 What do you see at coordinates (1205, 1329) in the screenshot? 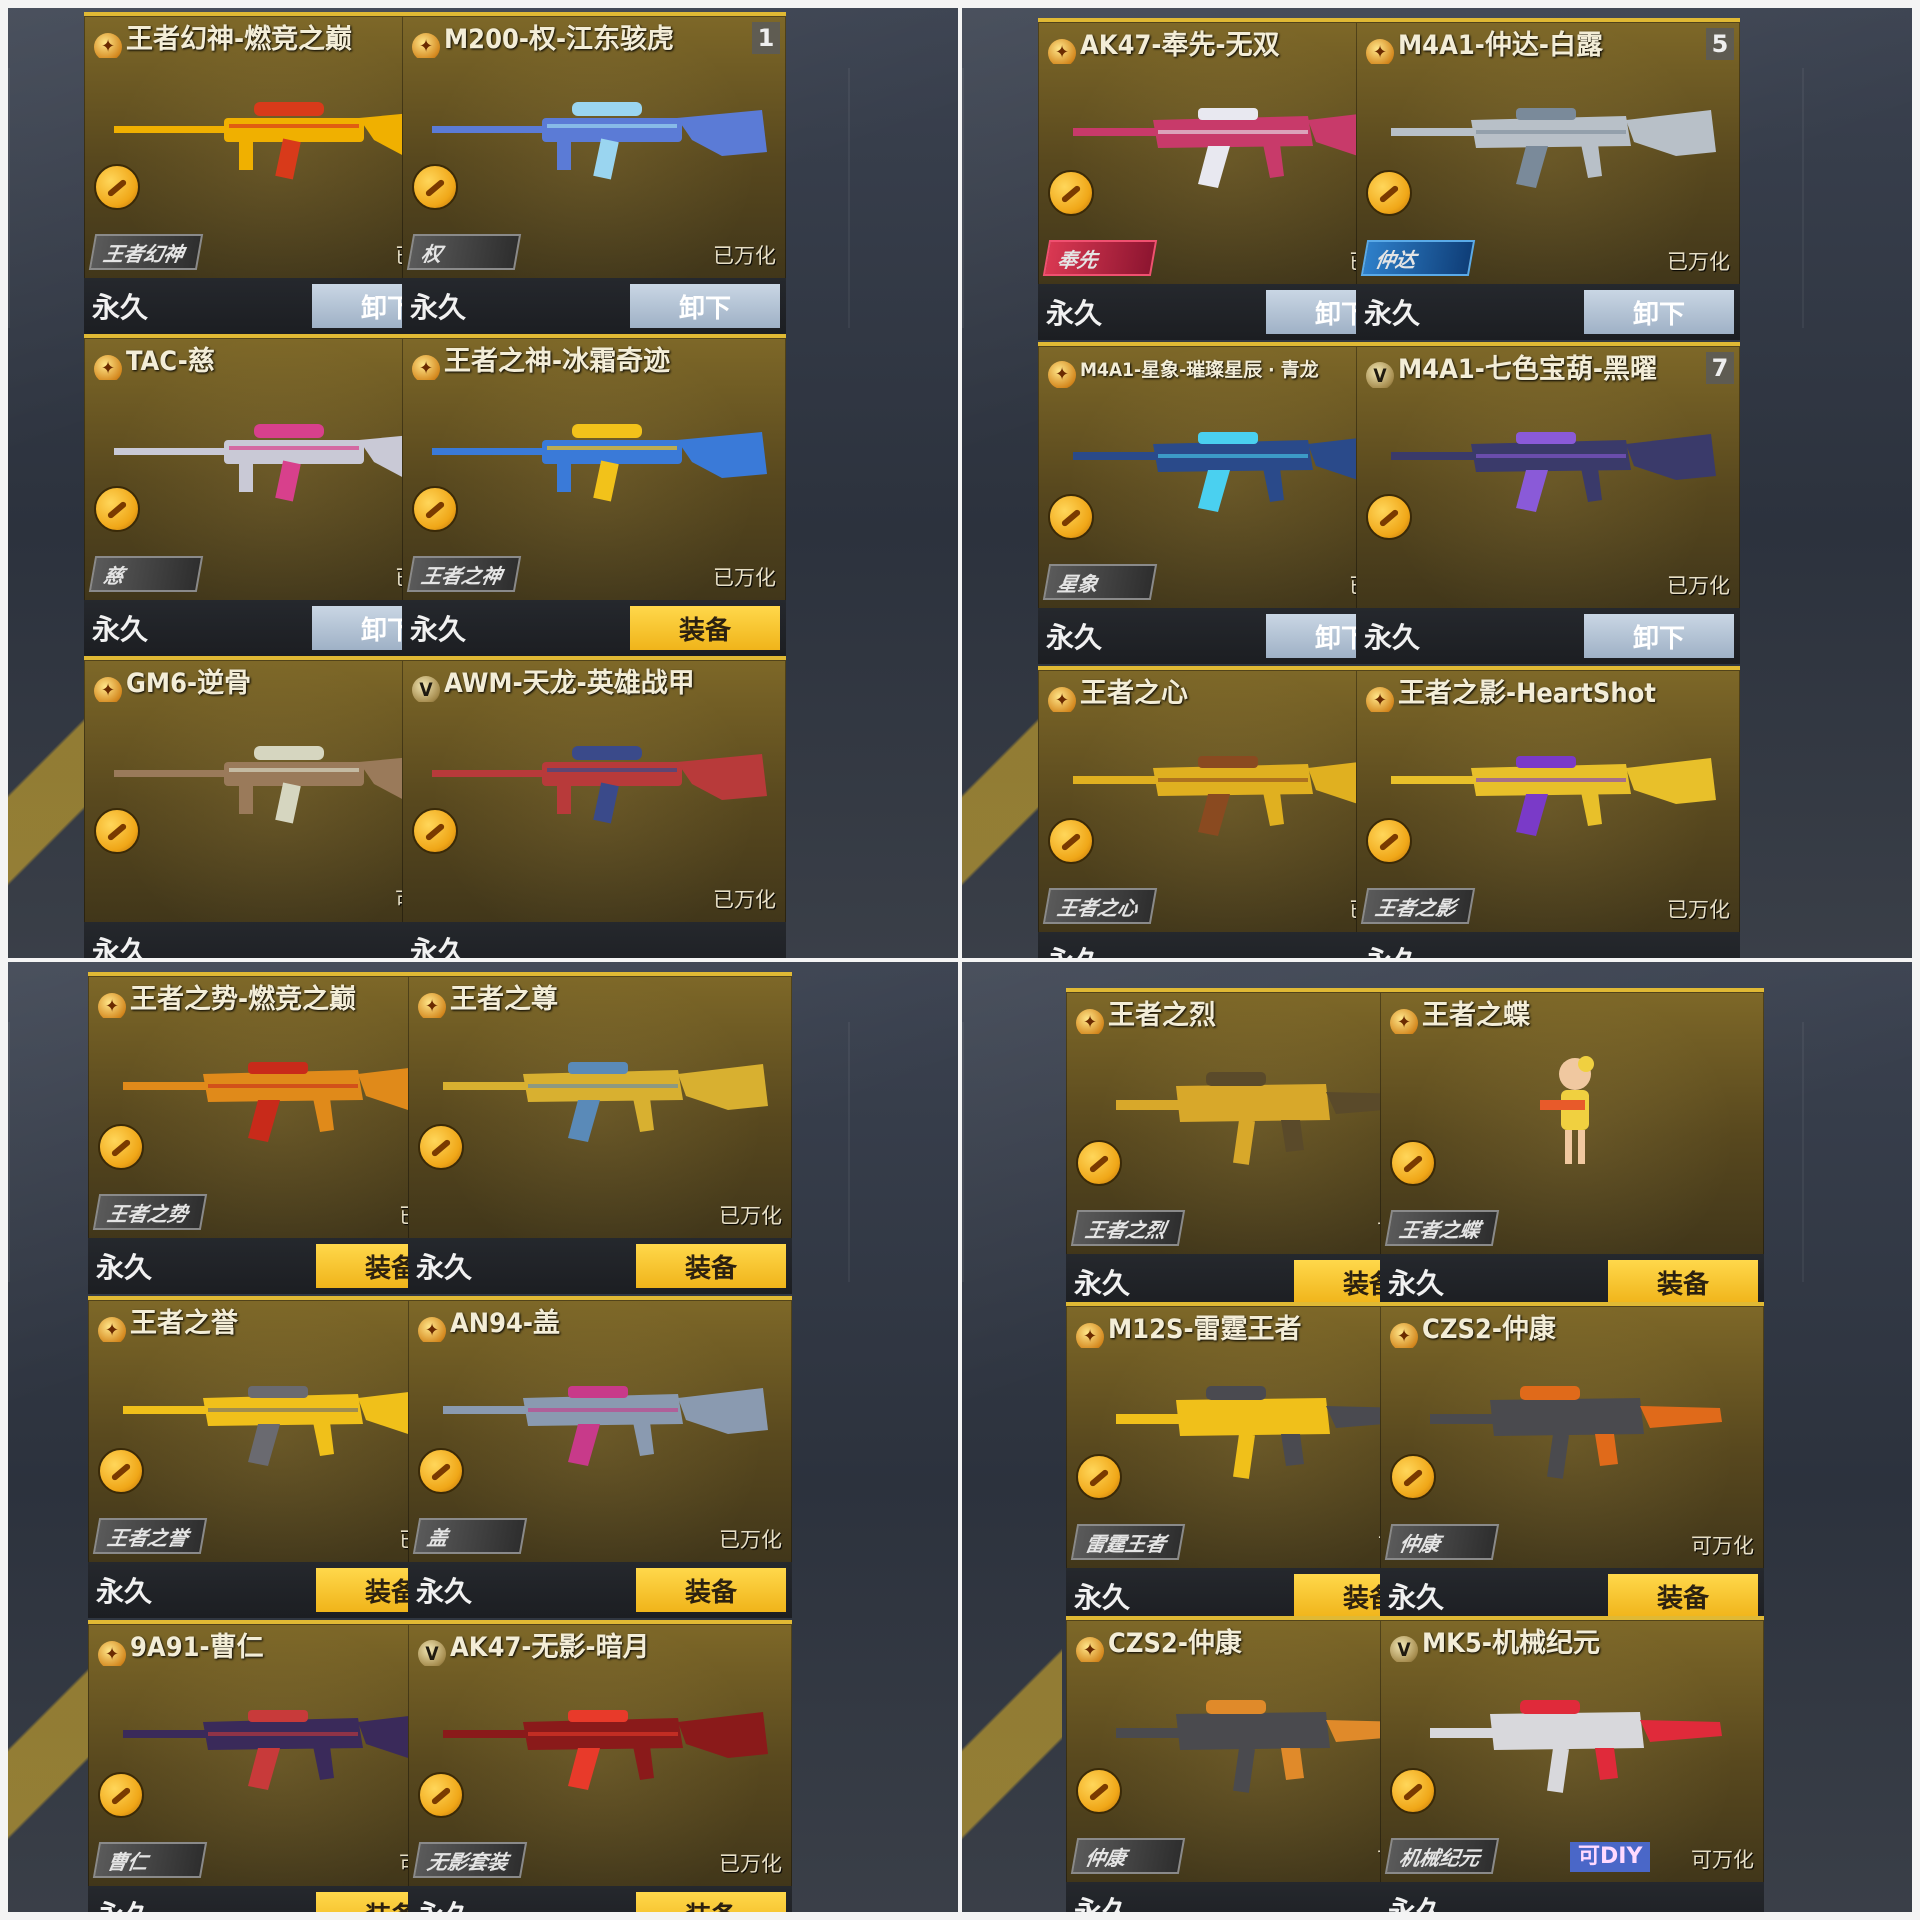
I see `weapon-name-text: M12S-雷霆王者` at bounding box center [1205, 1329].